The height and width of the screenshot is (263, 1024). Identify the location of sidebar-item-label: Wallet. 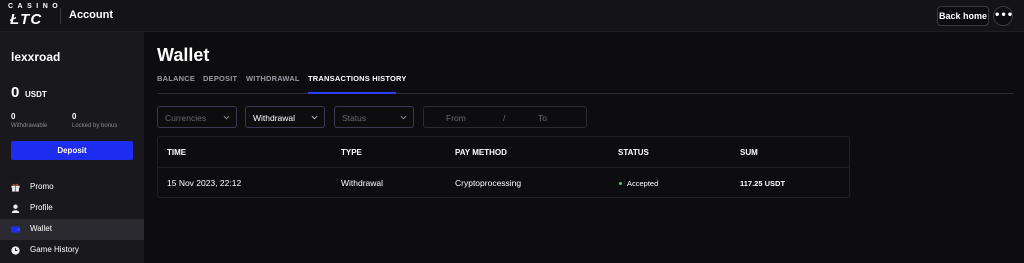
(41, 228).